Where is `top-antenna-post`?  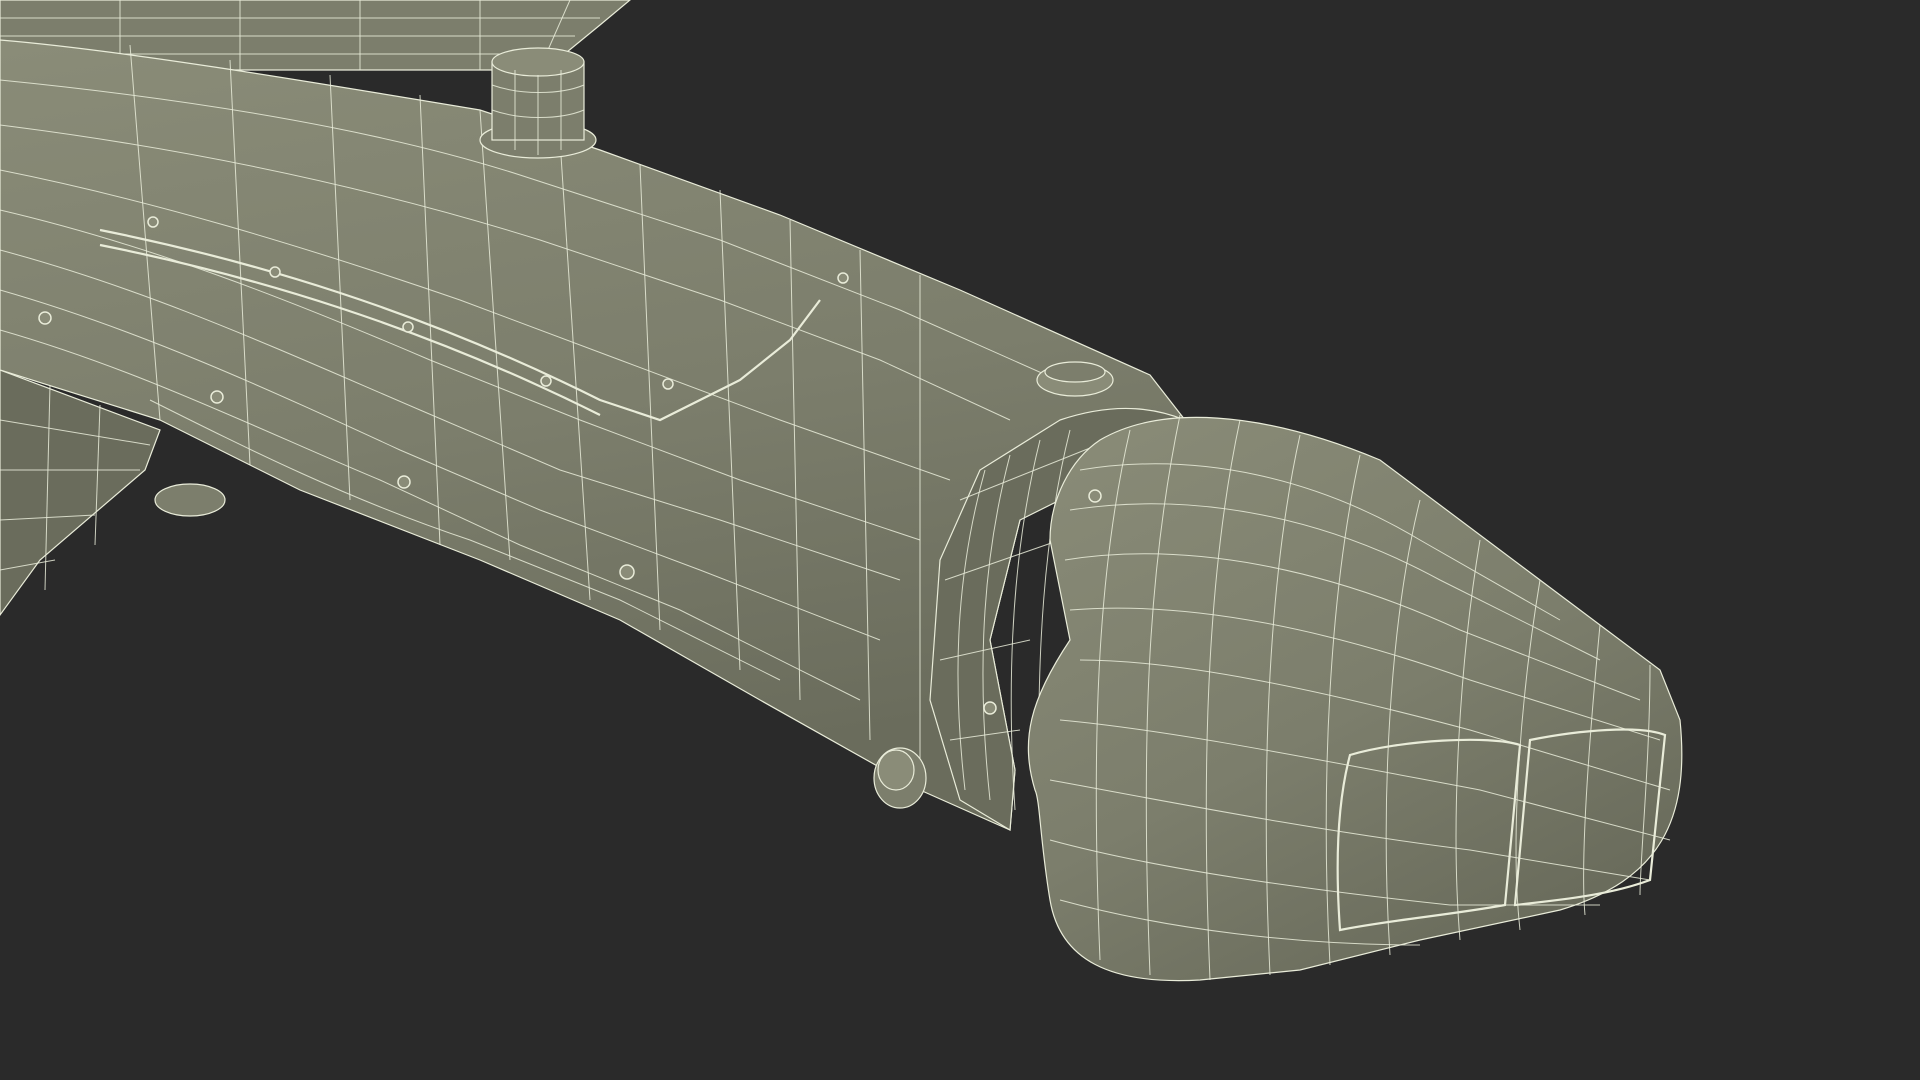
top-antenna-post is located at coordinates (538, 103).